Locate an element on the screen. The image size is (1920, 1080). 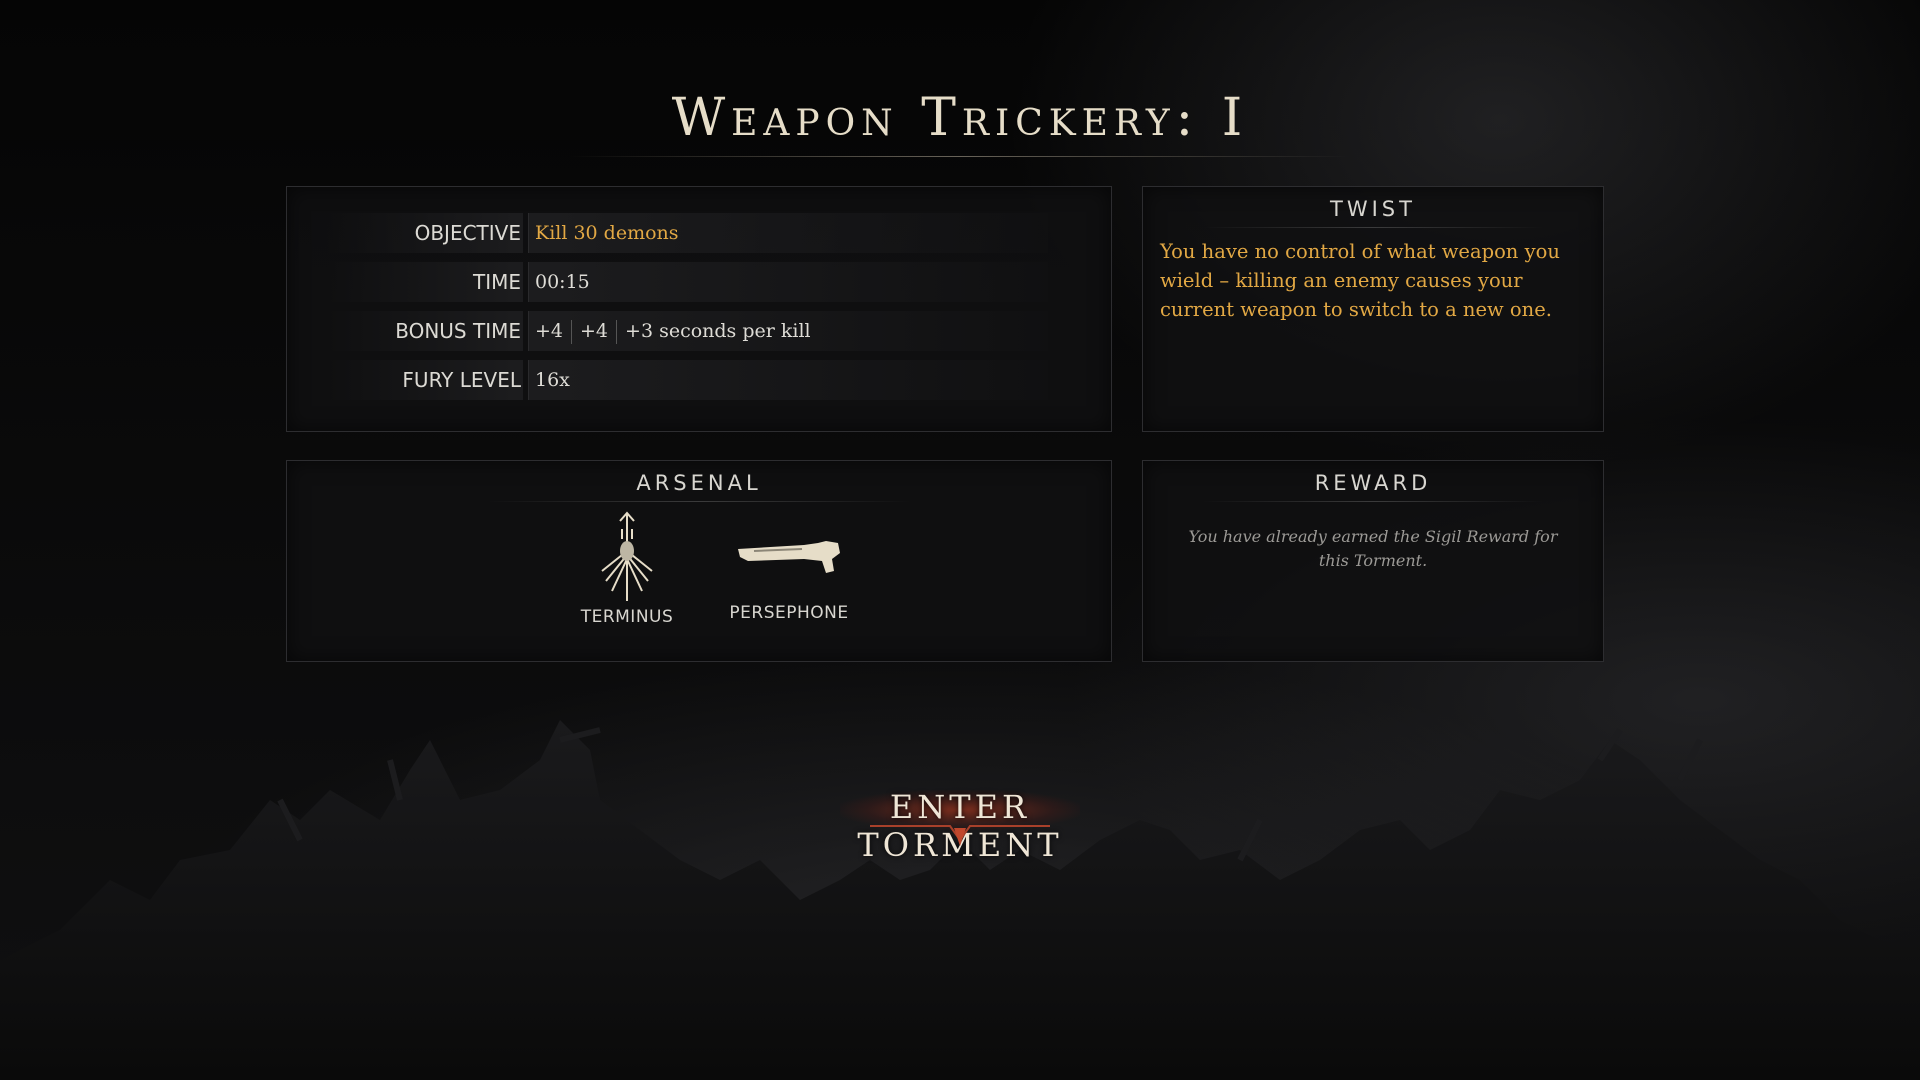
weapon-terminus: TERMINUS is located at coordinates (627, 569).